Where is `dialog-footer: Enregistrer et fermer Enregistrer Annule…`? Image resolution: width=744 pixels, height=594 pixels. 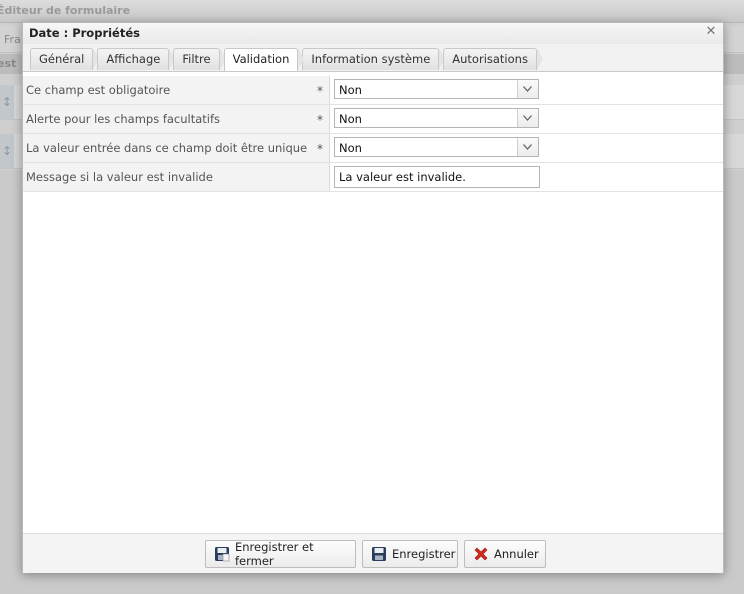
dialog-footer: Enregistrer et fermer Enregistrer Annule… is located at coordinates (373, 553).